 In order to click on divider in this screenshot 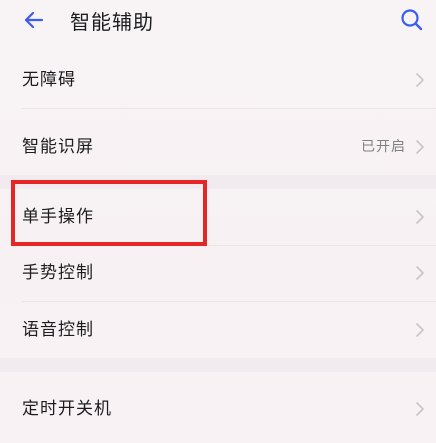, I will do `click(229, 108)`.